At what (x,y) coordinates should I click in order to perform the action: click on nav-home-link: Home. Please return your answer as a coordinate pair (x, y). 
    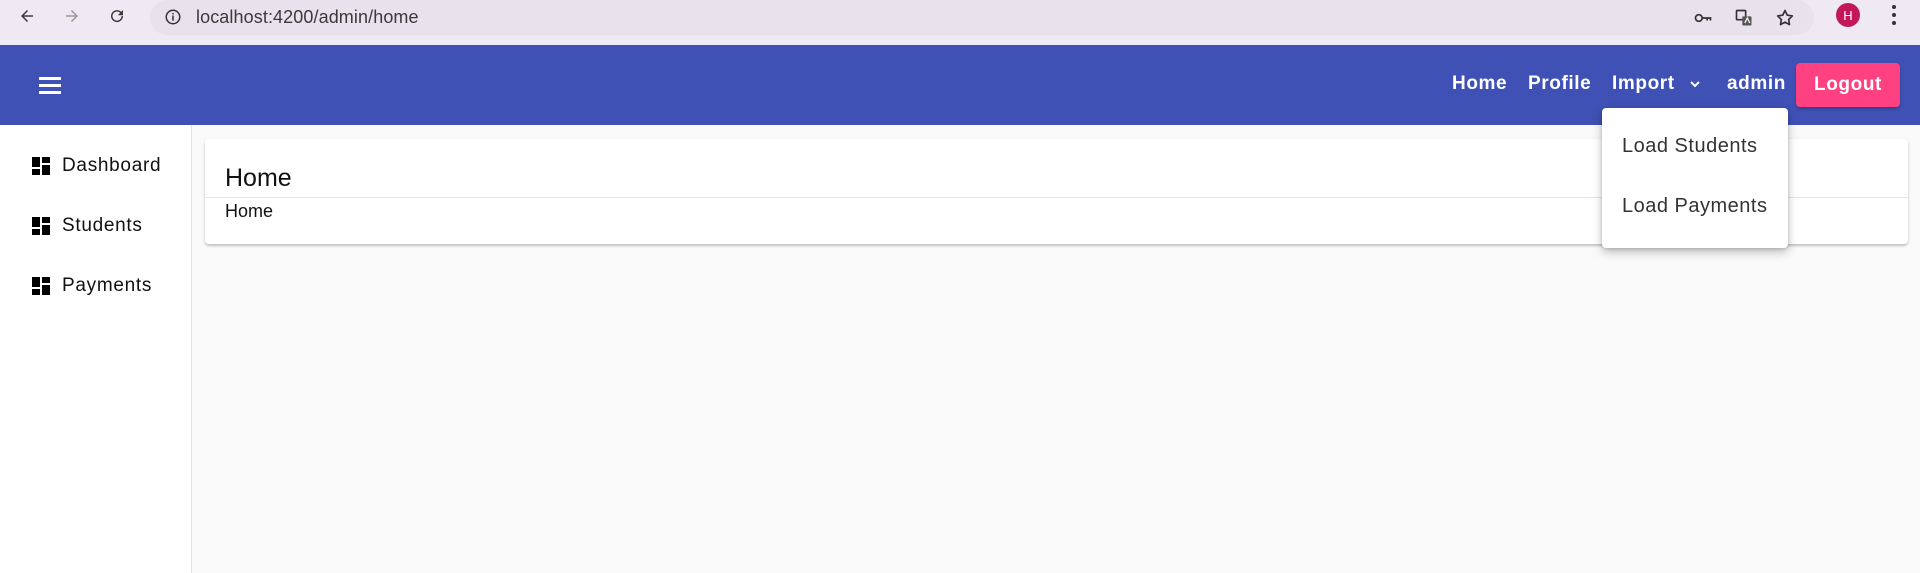
    Looking at the image, I should click on (1479, 84).